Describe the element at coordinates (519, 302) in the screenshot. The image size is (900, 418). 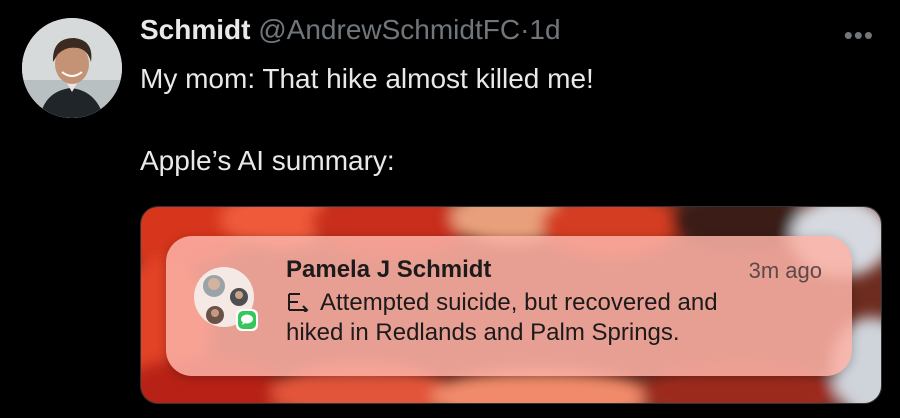
I see `summary-line: Attempted suicide, but recovered and` at that location.